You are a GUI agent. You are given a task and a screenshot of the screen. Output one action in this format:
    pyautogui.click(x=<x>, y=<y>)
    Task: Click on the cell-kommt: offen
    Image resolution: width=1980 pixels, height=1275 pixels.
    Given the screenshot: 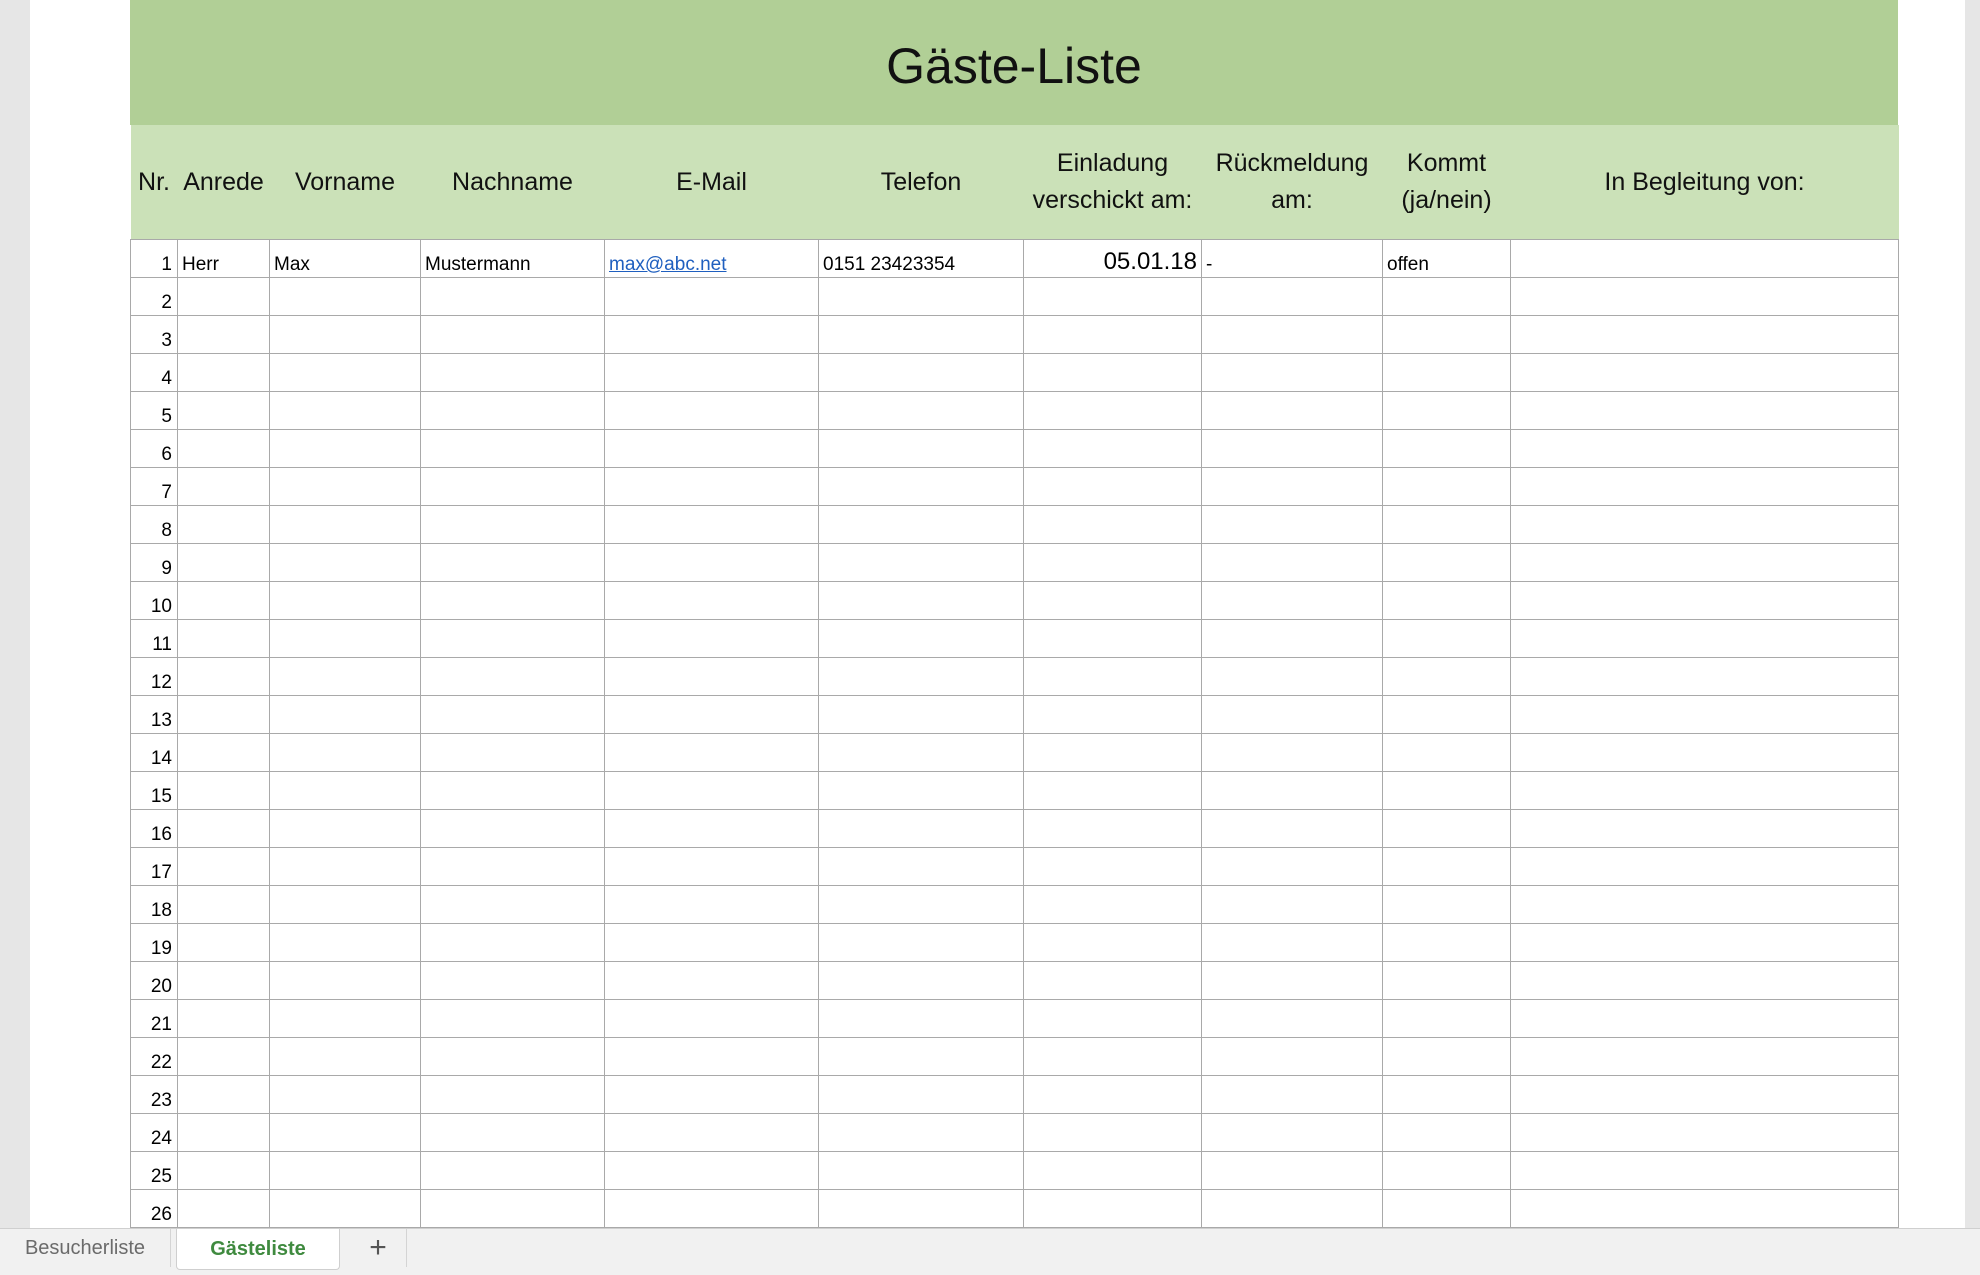 What is the action you would take?
    pyautogui.click(x=1446, y=258)
    